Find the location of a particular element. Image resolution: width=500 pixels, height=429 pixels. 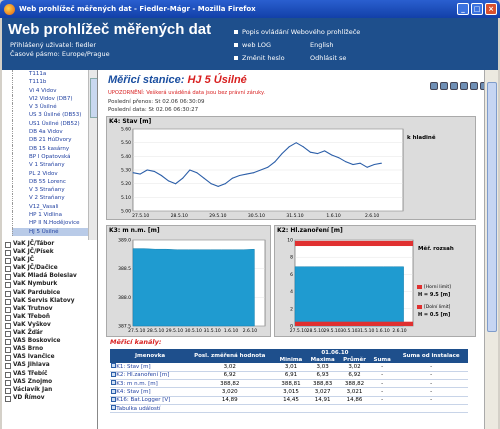

channel-name: K2: Hl.zanoření [m] is located at coordinates (150, 376).